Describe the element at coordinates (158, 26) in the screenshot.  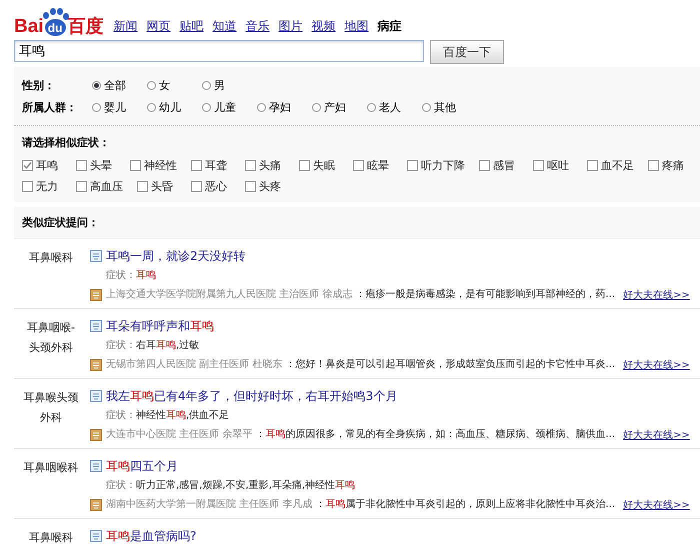
I see `nav-tab: 网页` at that location.